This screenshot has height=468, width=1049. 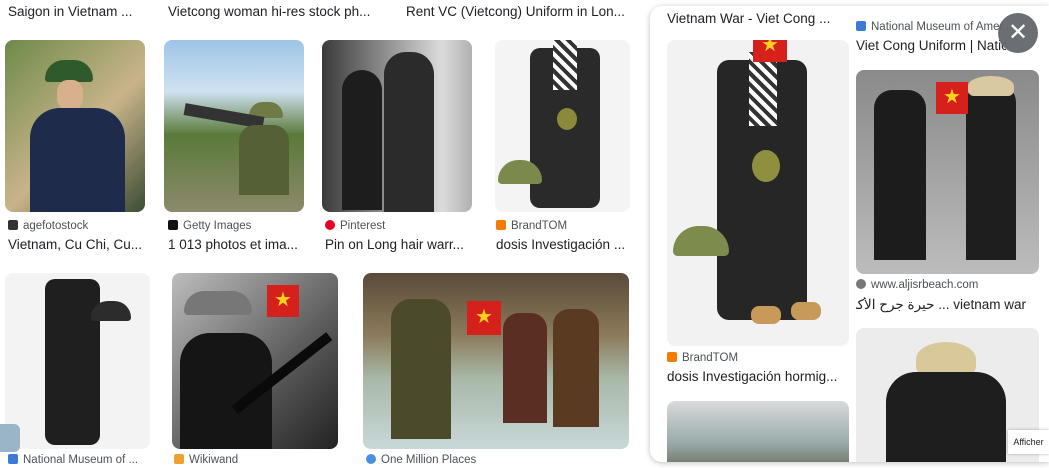 I want to click on figure-left-shape, so click(x=362, y=140).